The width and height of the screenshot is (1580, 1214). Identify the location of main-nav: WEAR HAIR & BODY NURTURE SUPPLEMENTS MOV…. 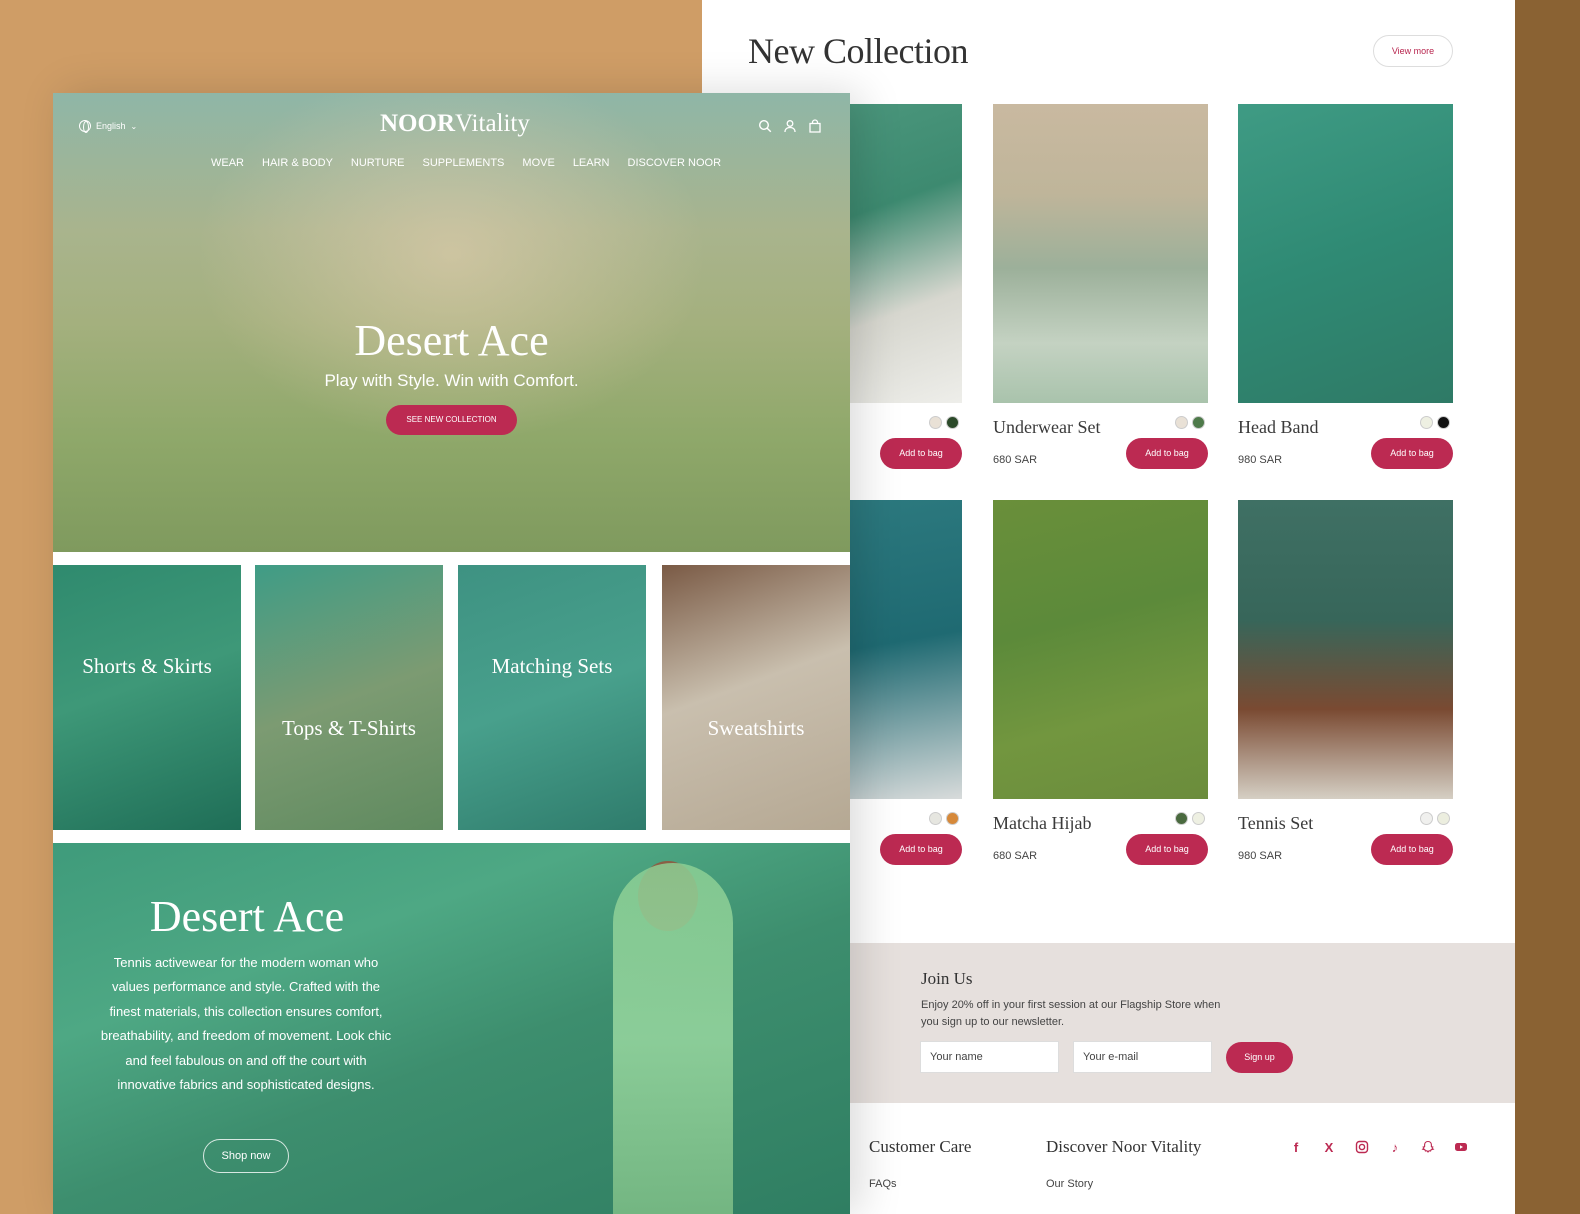
(475, 163).